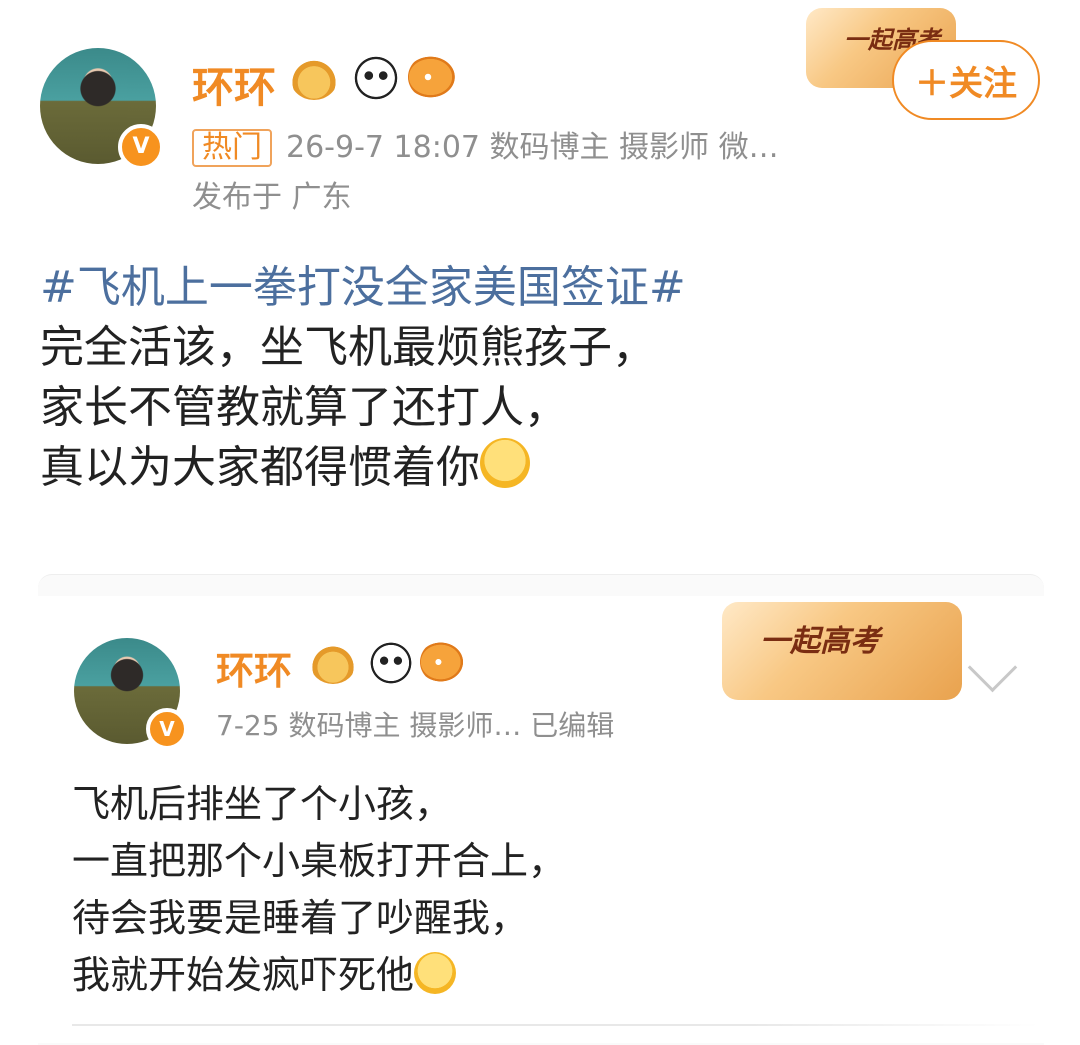 This screenshot has height=1045, width=1080. Describe the element at coordinates (234, 84) in the screenshot. I see `author-name: 环环` at that location.